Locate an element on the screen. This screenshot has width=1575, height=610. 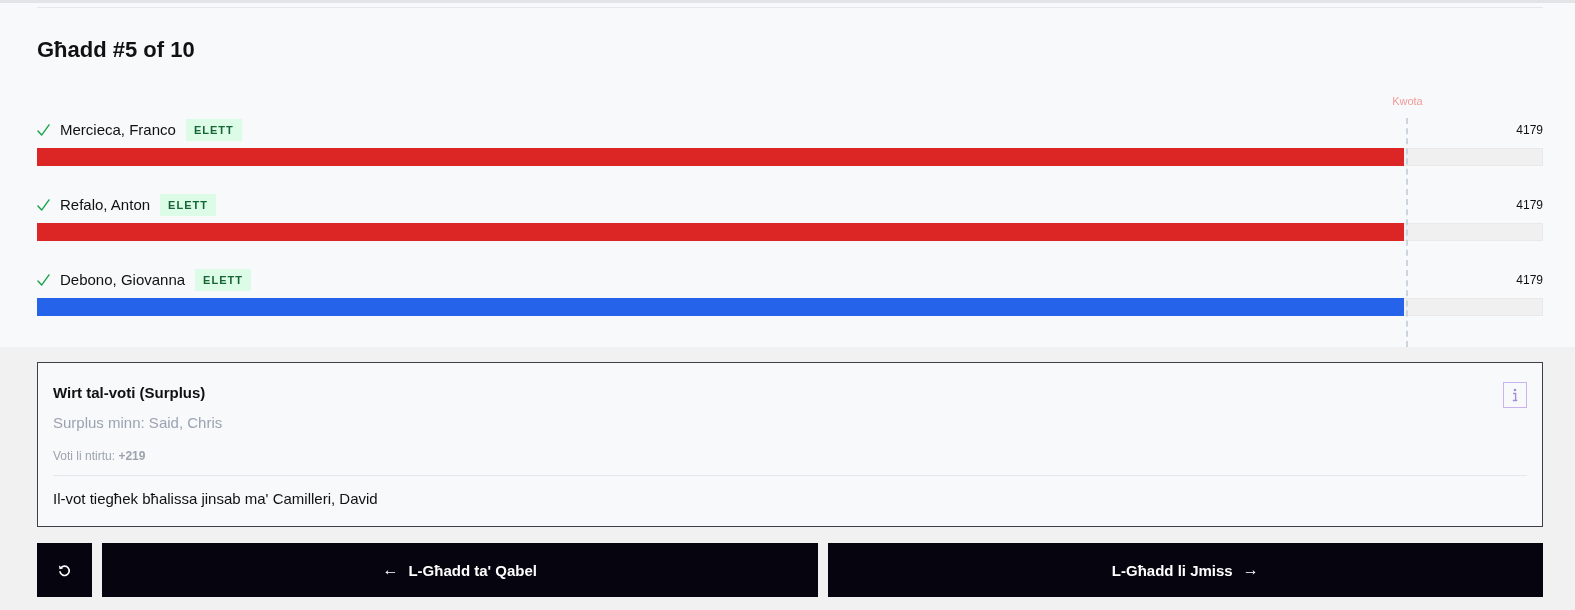
candidate-name: Debono, Giovanna is located at coordinates (123, 280).